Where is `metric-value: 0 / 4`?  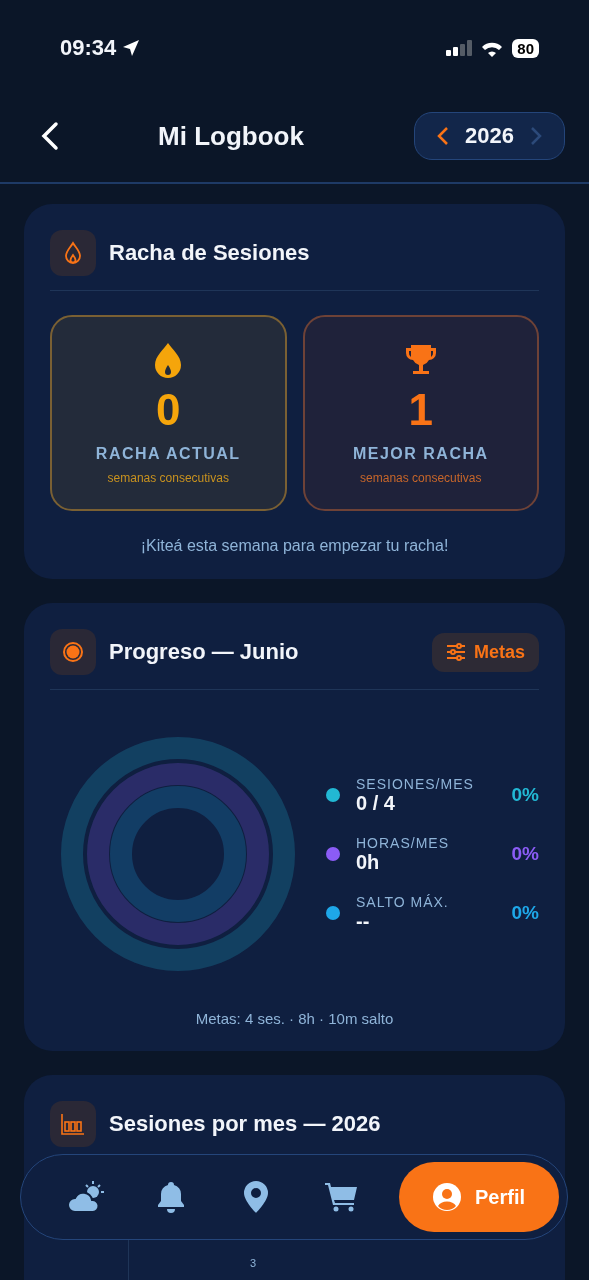
metric-value: 0 / 4 is located at coordinates (376, 803).